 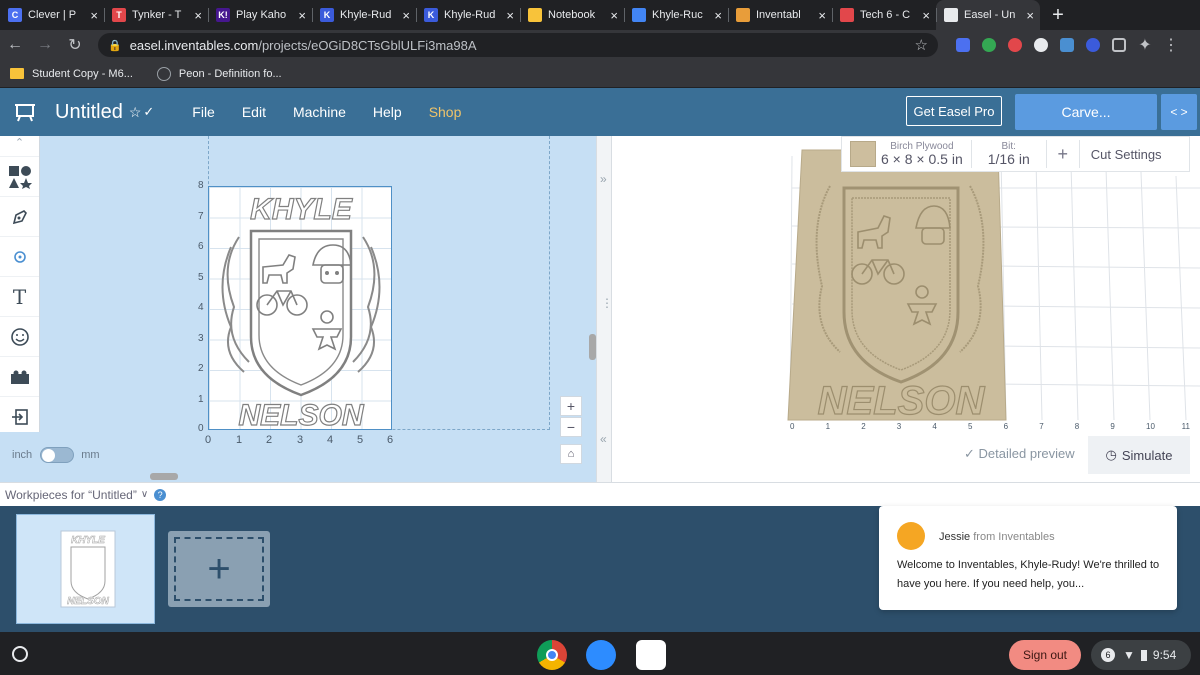 What do you see at coordinates (300, 308) in the screenshot?
I see `workpiece-board: KHYLE NELSON` at bounding box center [300, 308].